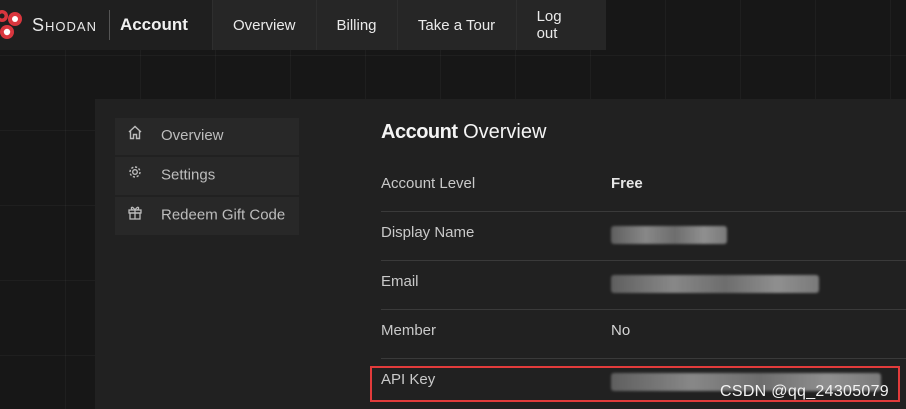 This screenshot has height=409, width=906. Describe the element at coordinates (643, 132) in the screenshot. I see `page-title: Account Overview` at that location.